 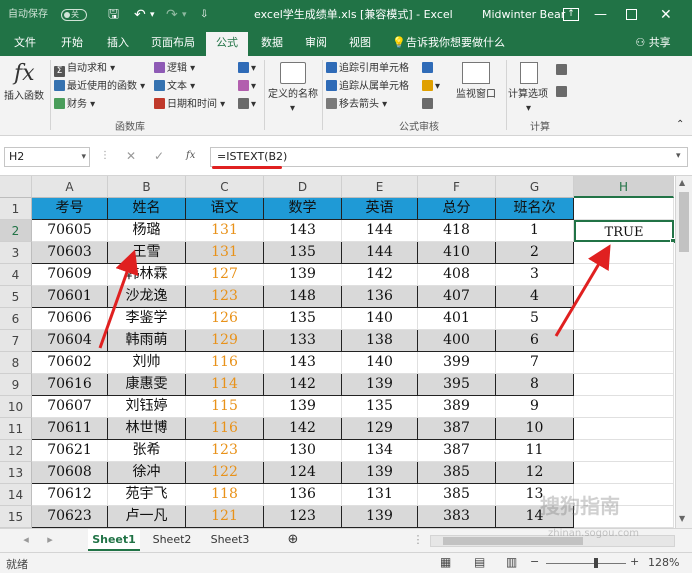 I want to click on table-cell: 126, so click(x=225, y=319).